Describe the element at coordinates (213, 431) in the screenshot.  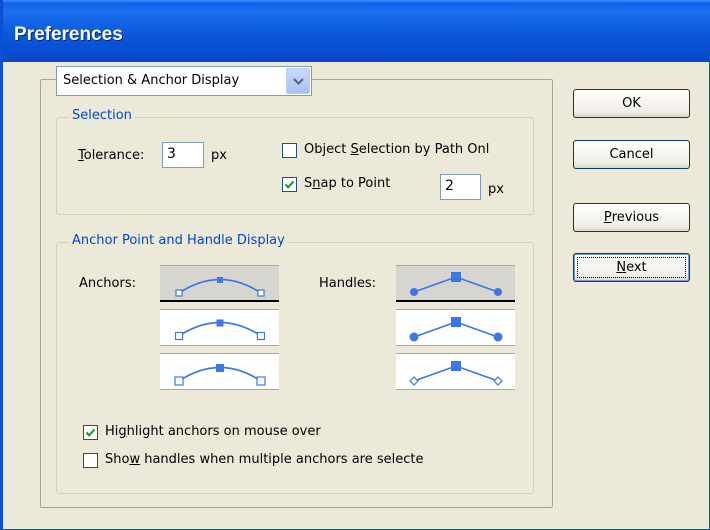
I see `highlight-anchors-label: Highlight anchors on mouse over` at that location.